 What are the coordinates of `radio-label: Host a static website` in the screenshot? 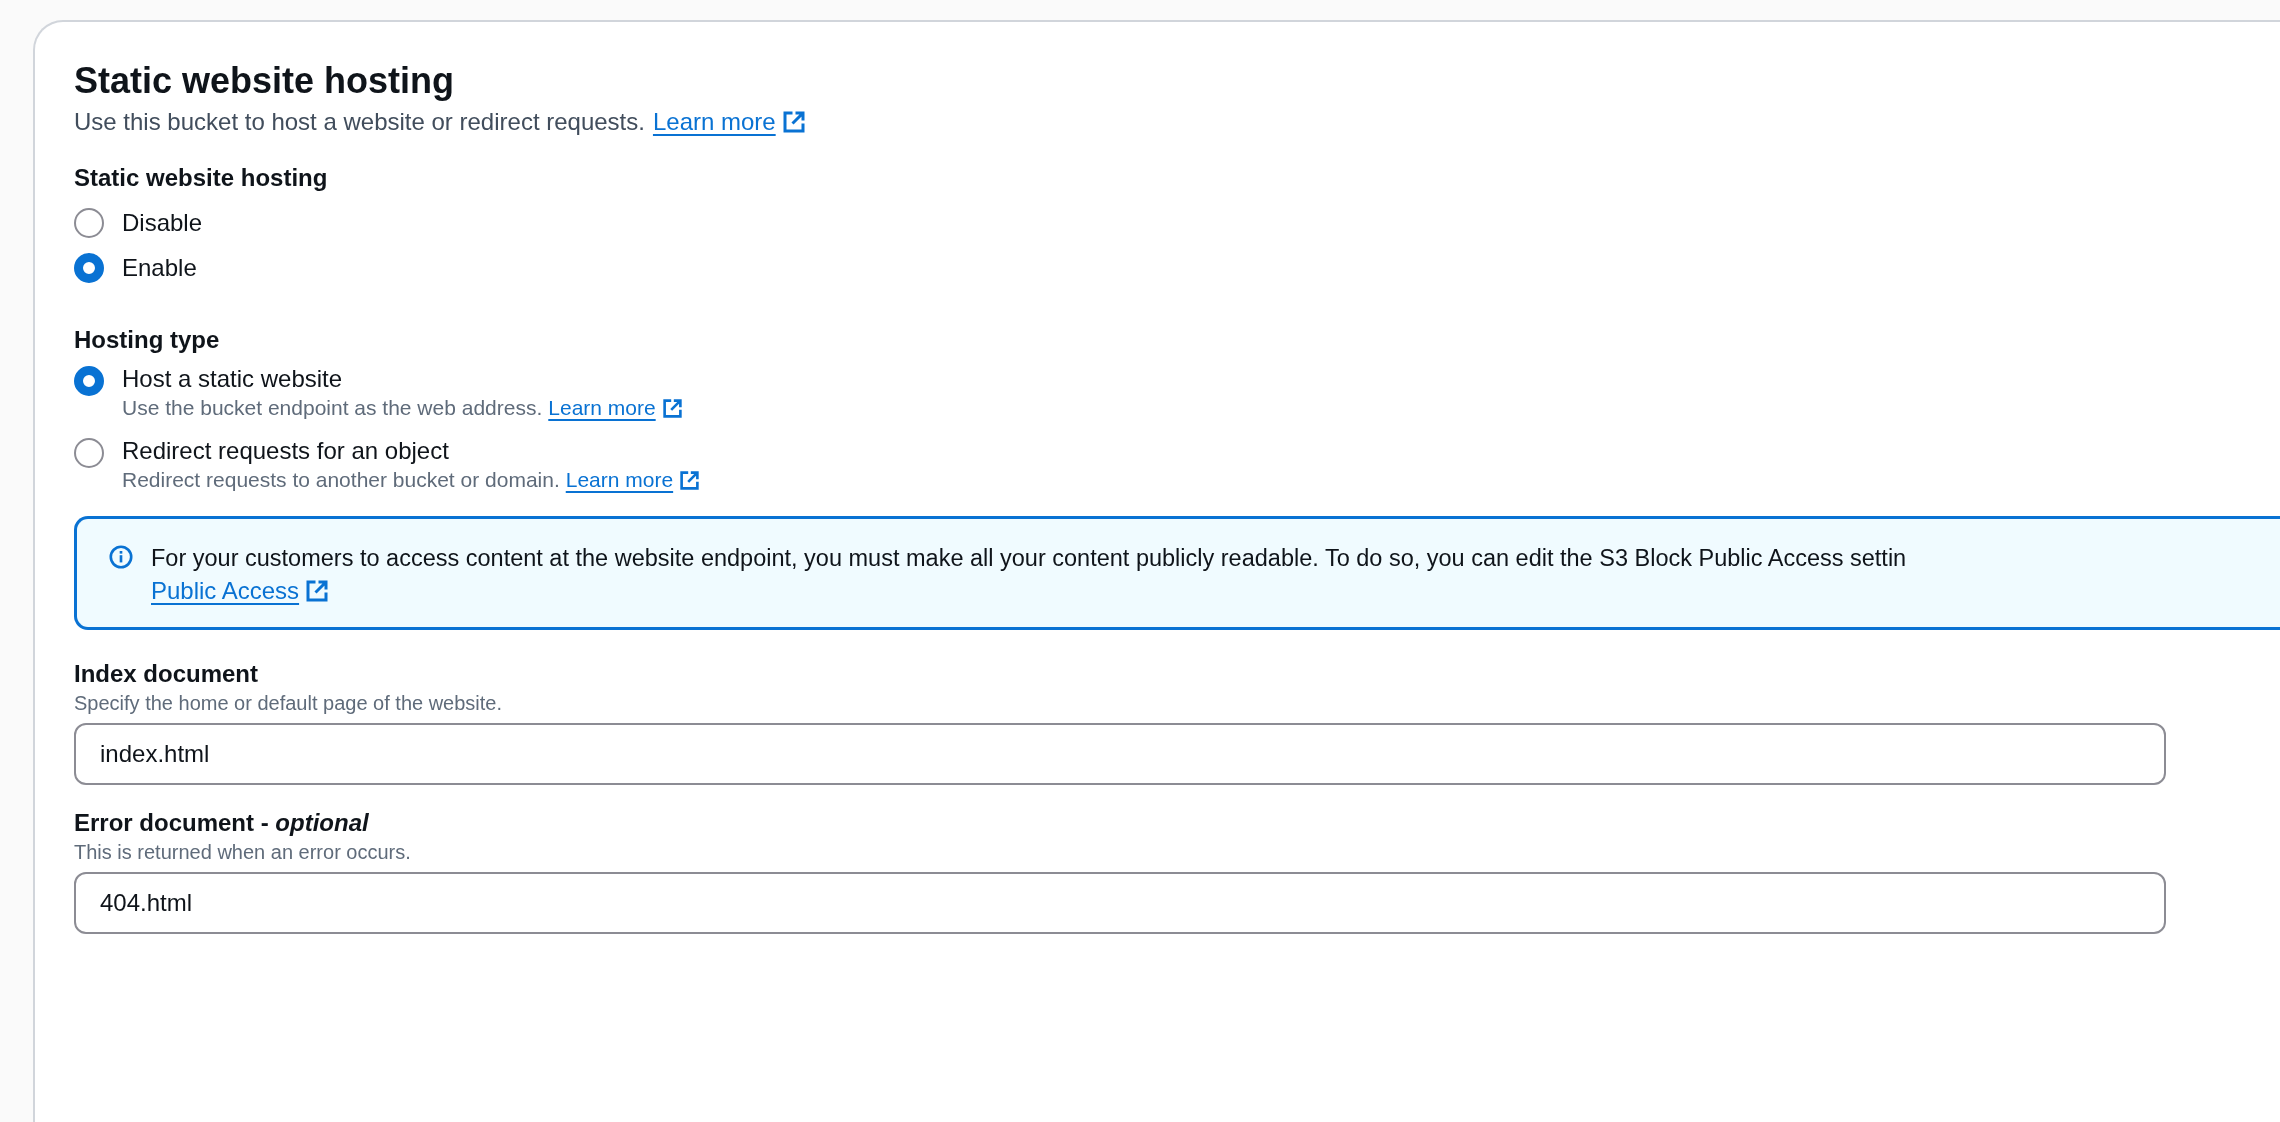 It's located at (233, 379).